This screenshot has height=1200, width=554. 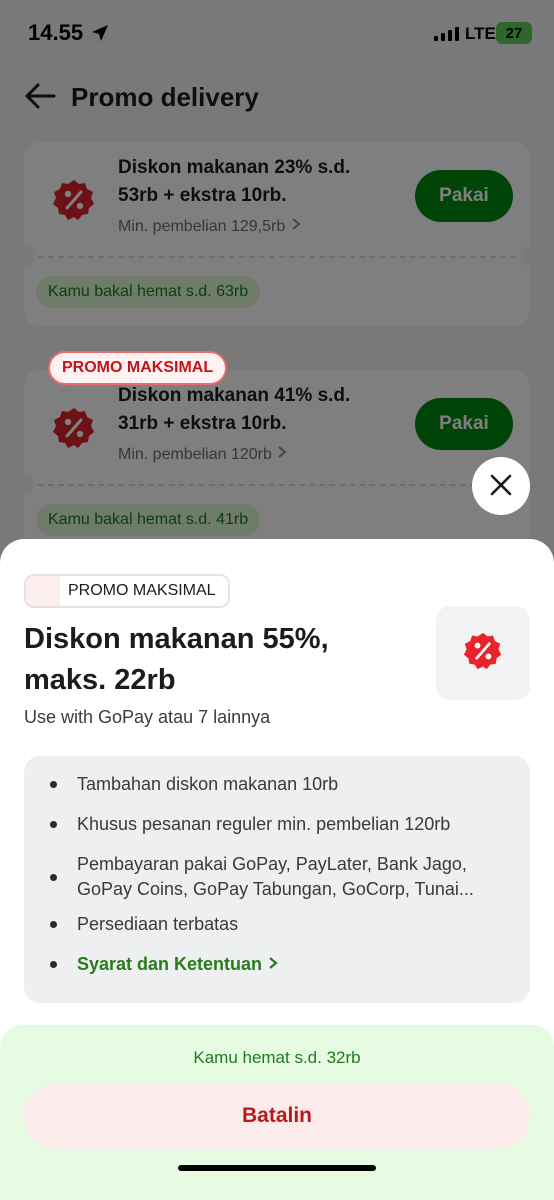 I want to click on discount-badge-icon, so click(x=483, y=653).